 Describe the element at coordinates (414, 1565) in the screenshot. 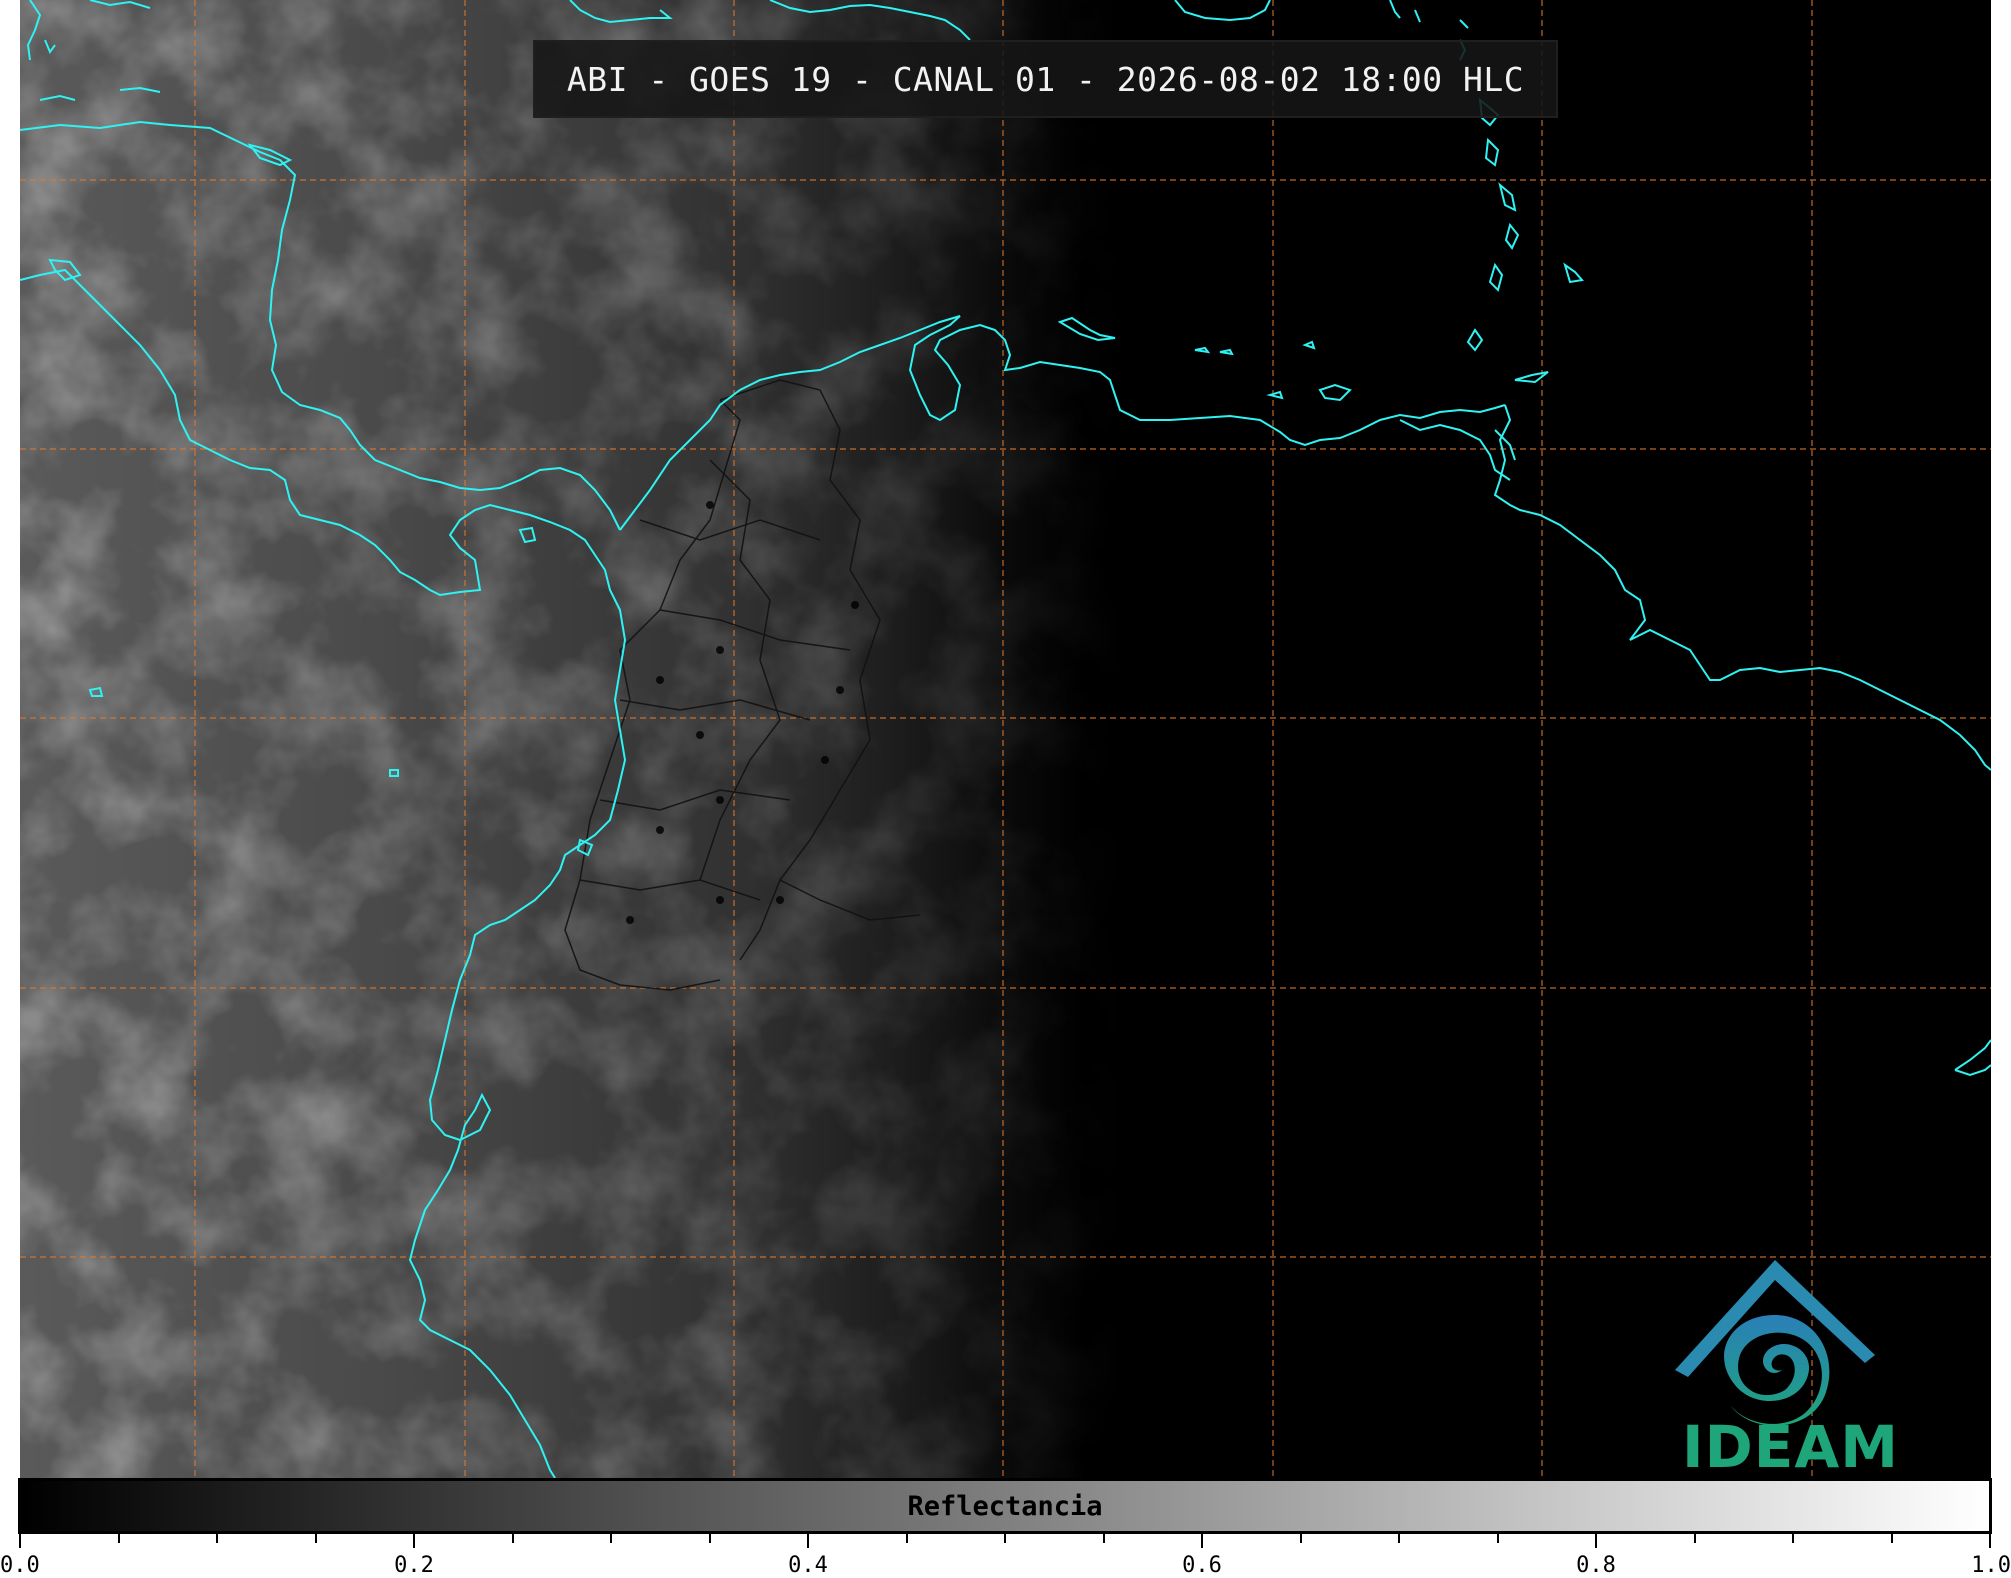

I see `colorbar-tick-label: 0.2` at that location.